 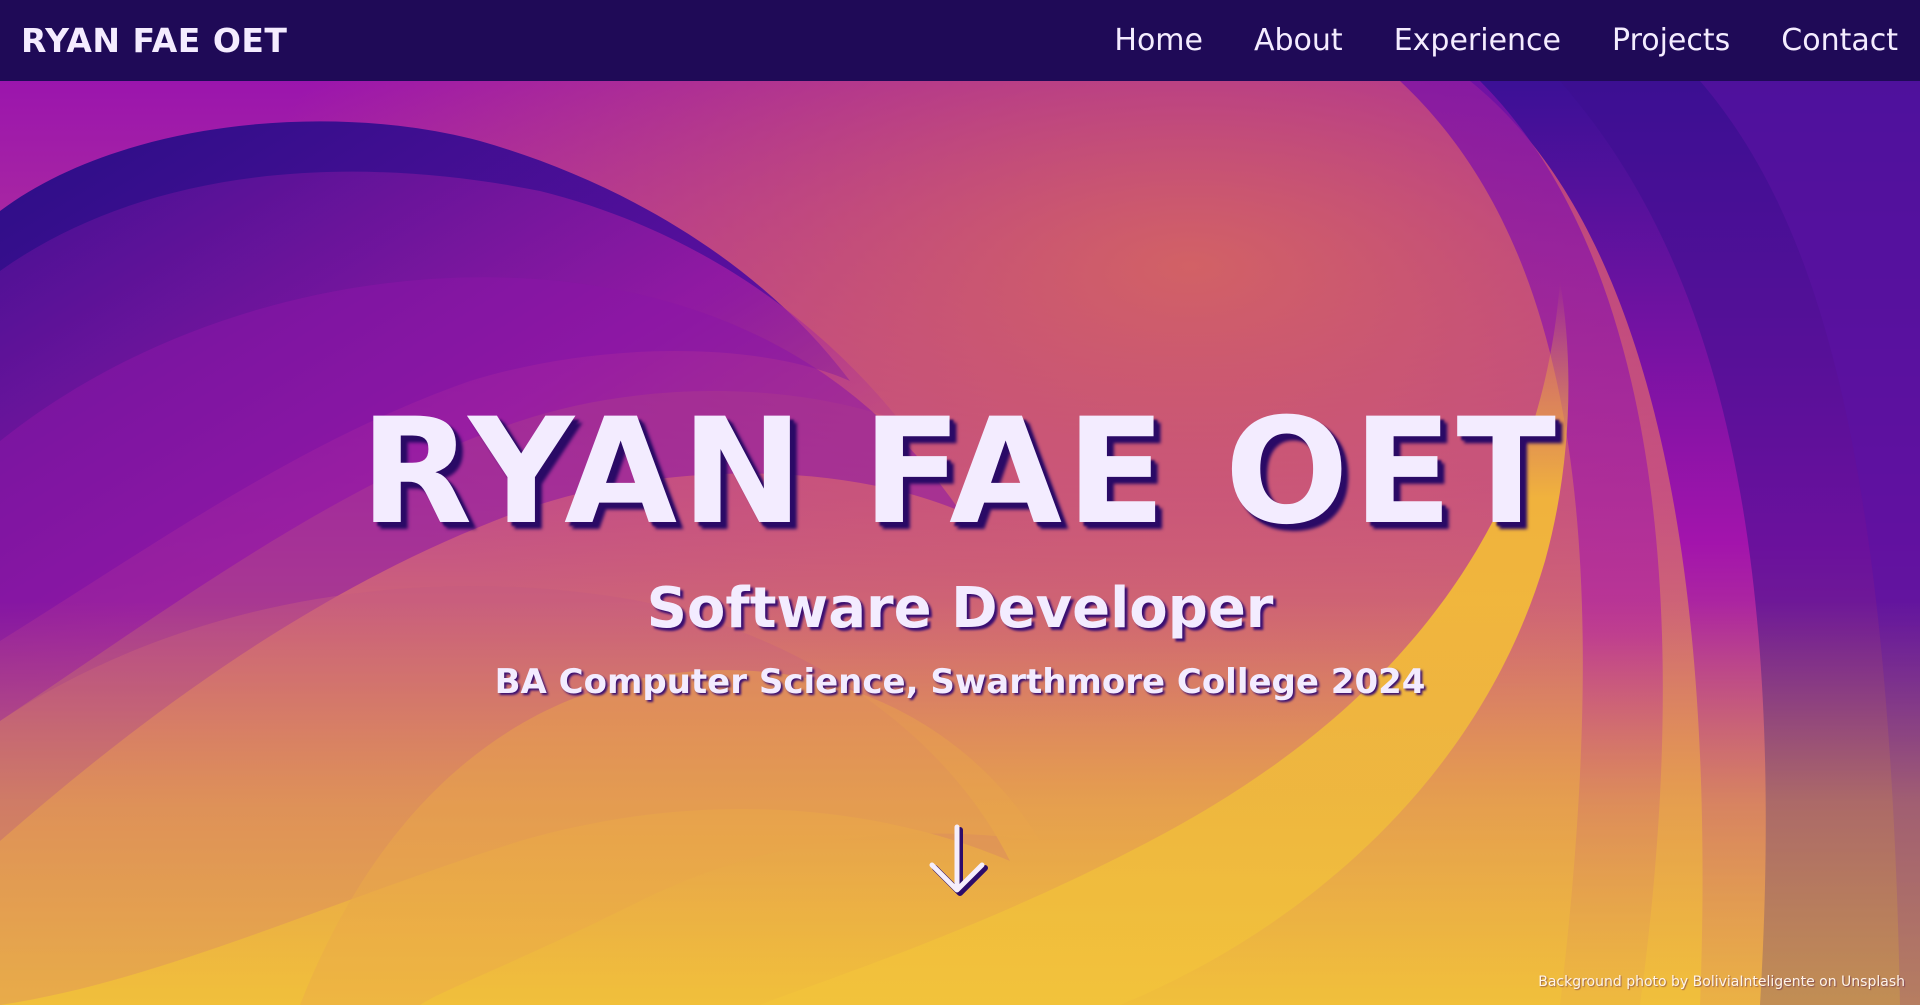 What do you see at coordinates (960, 608) in the screenshot?
I see `hero-role-subtitle: Software Developer` at bounding box center [960, 608].